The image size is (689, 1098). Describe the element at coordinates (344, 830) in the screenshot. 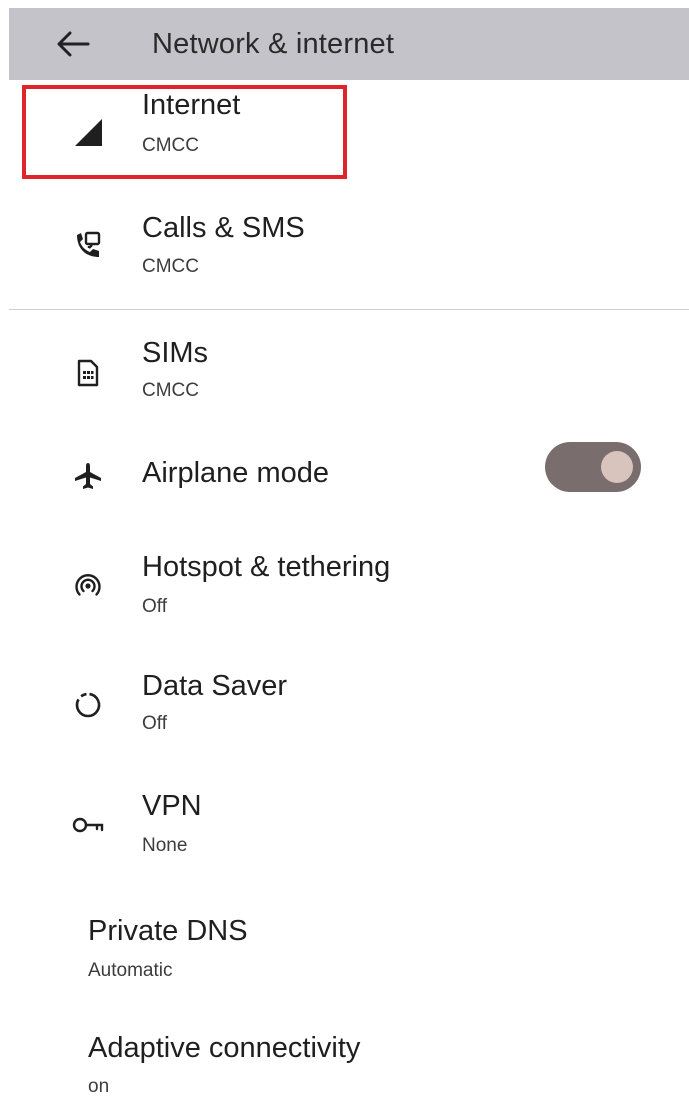

I see `vpn-item: VPN None` at that location.